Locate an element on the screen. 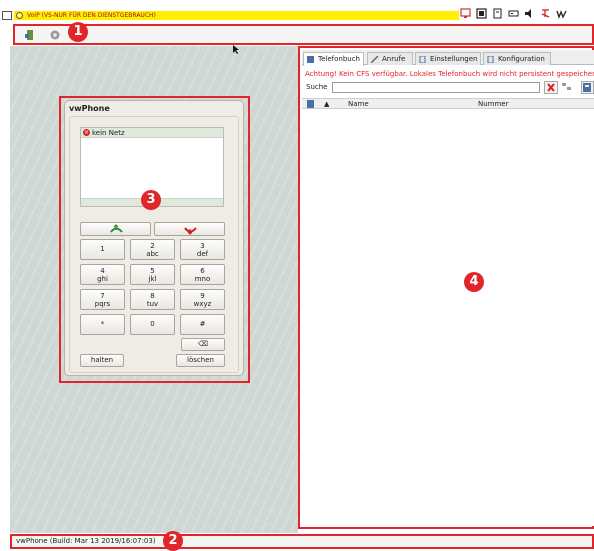 This screenshot has width=594, height=551. keypad-key: 7 pqrs is located at coordinates (102, 299).